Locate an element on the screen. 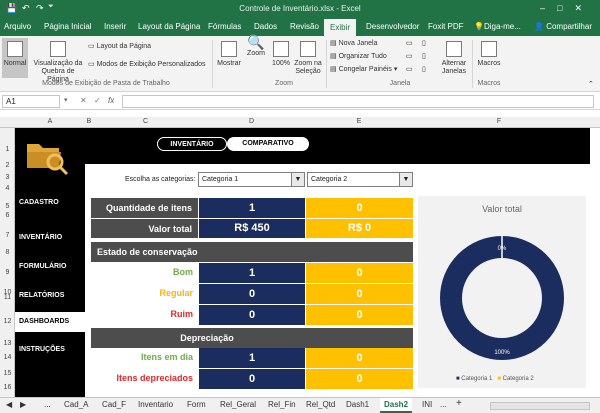 This screenshot has width=600, height=413. row-header: 8 is located at coordinates (7, 252).